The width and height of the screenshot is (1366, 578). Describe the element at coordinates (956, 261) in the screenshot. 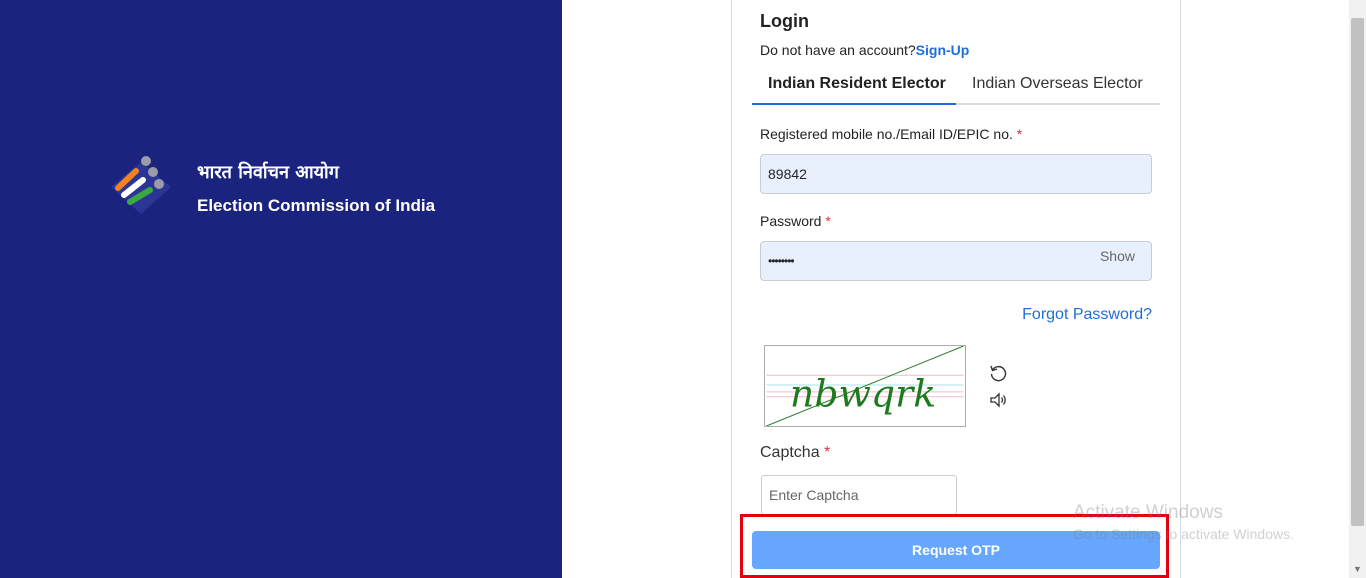

I see `password-input: •••••••• Show` at that location.